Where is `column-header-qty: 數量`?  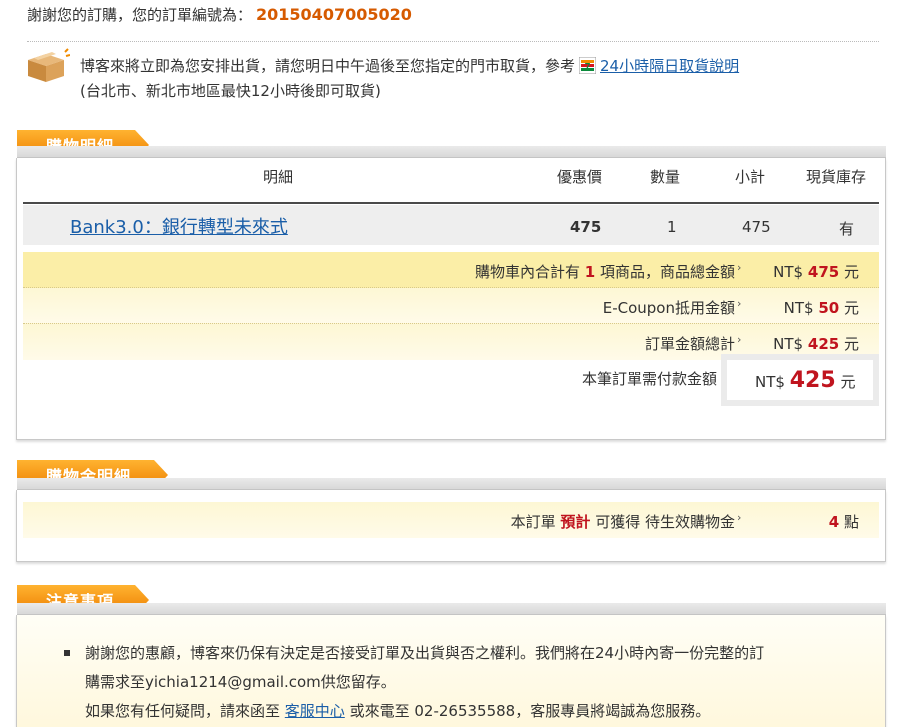 column-header-qty: 數量 is located at coordinates (665, 177).